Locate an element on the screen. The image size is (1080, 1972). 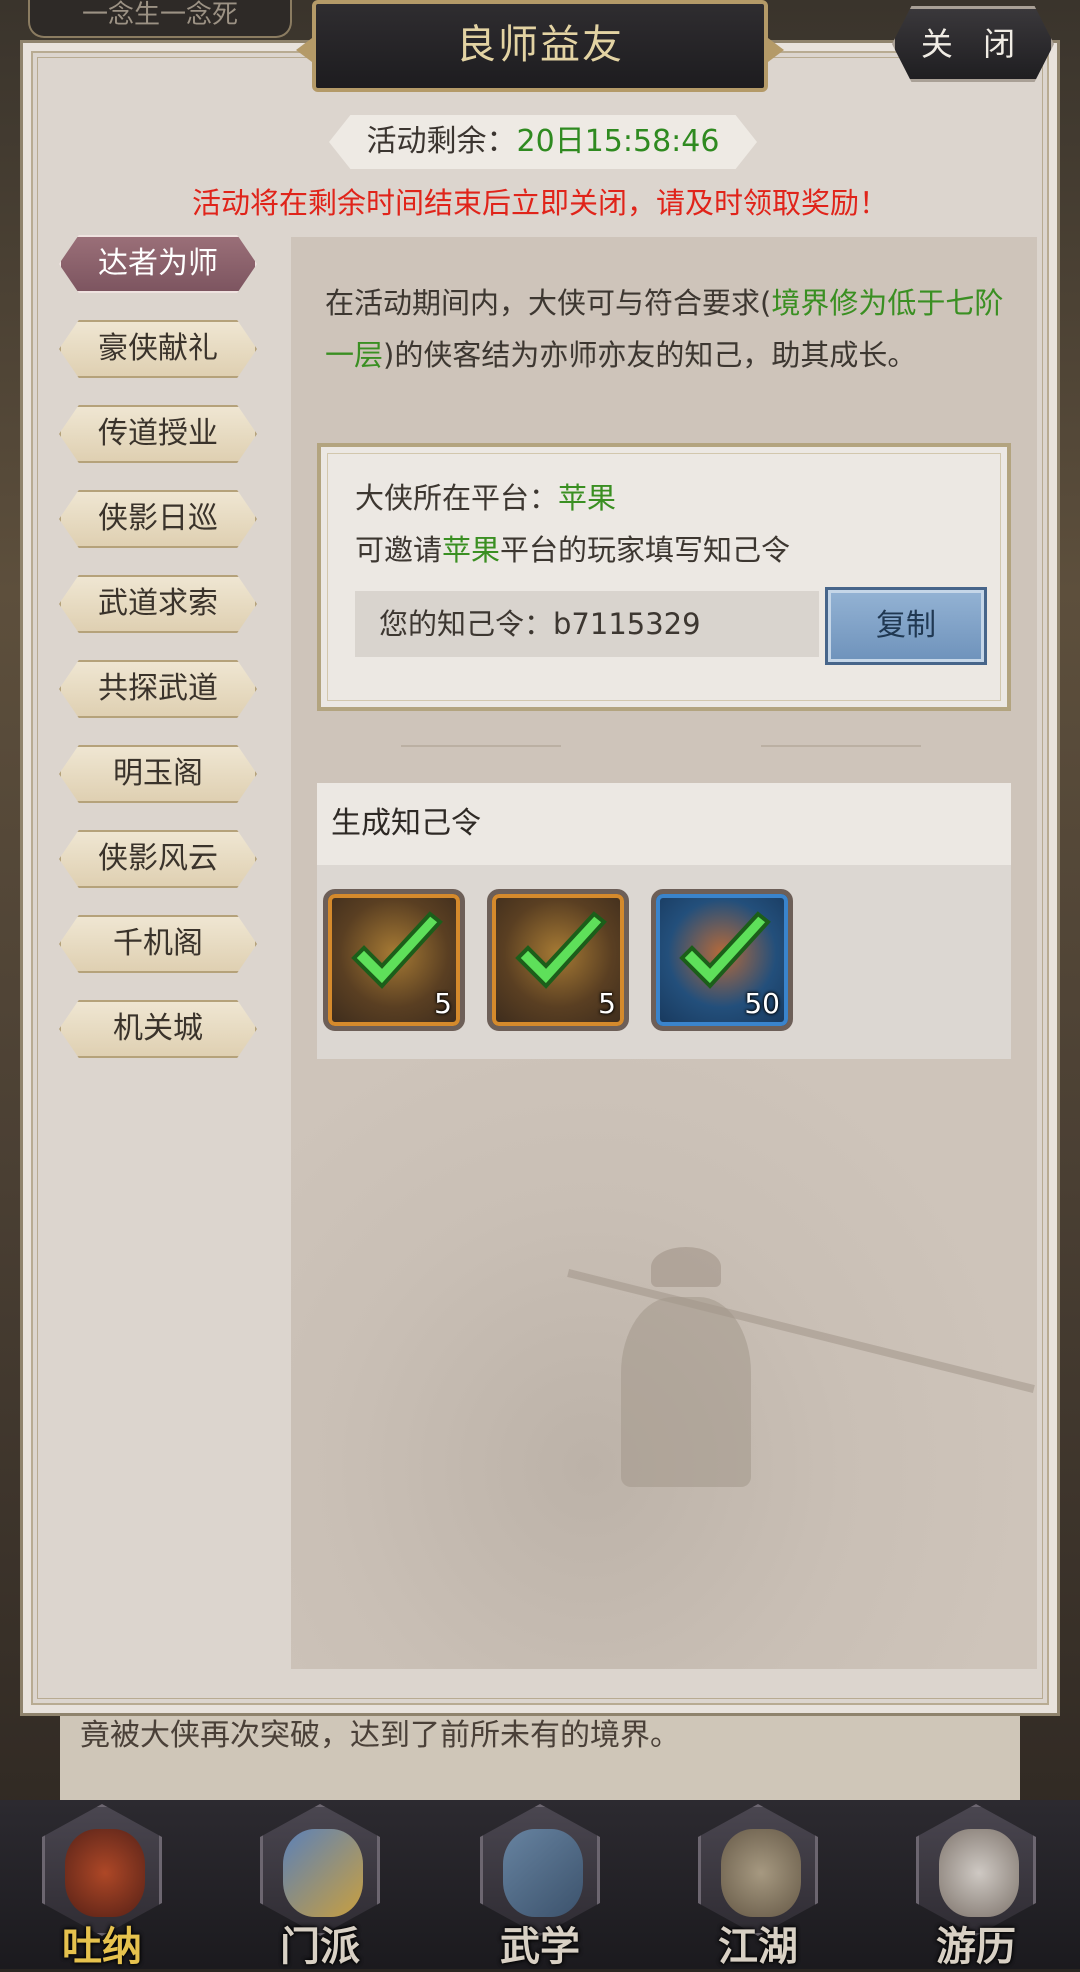
invite-text: 可邀请 is located at coordinates (399, 550).